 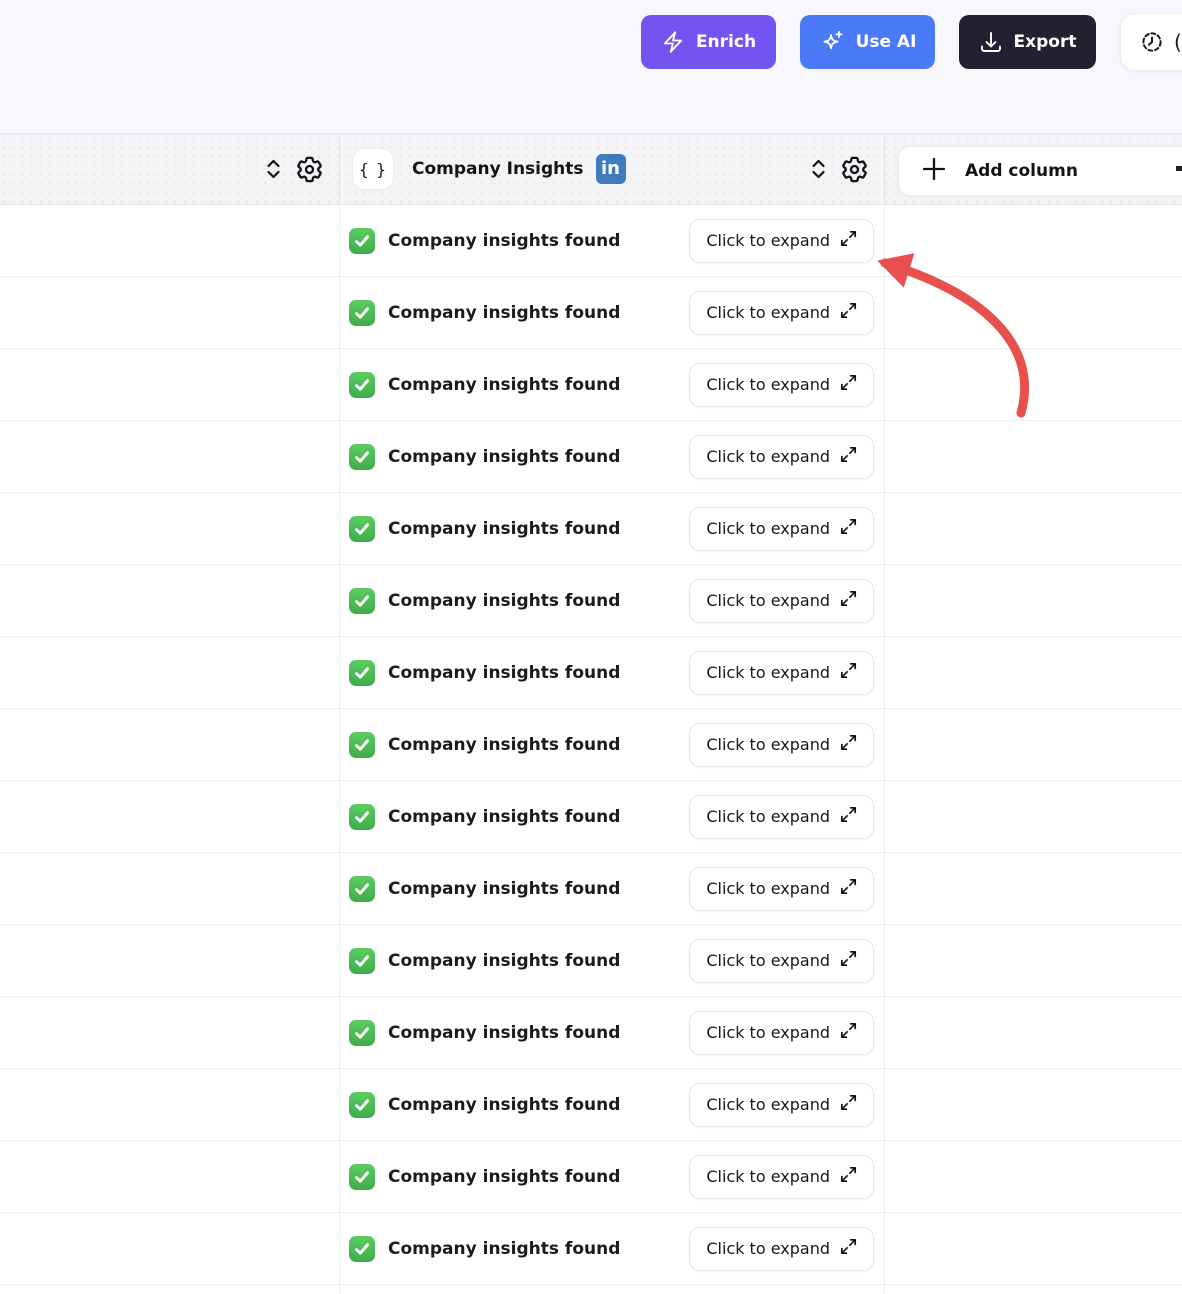 I want to click on add-column-label: Add column, so click(x=1021, y=171).